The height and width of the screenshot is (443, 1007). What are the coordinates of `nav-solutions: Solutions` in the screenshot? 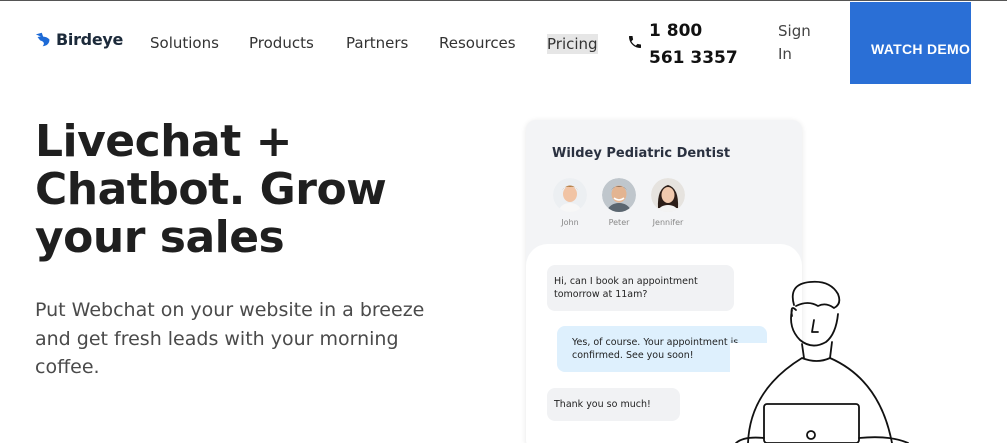 It's located at (184, 43).